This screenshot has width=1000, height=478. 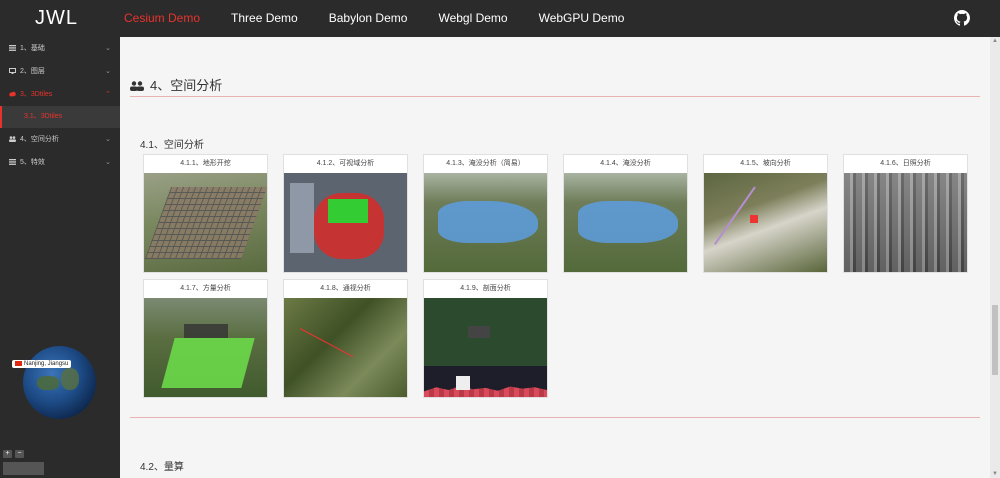 I want to click on page-scrollbar: ▲ ▼, so click(x=995, y=257).